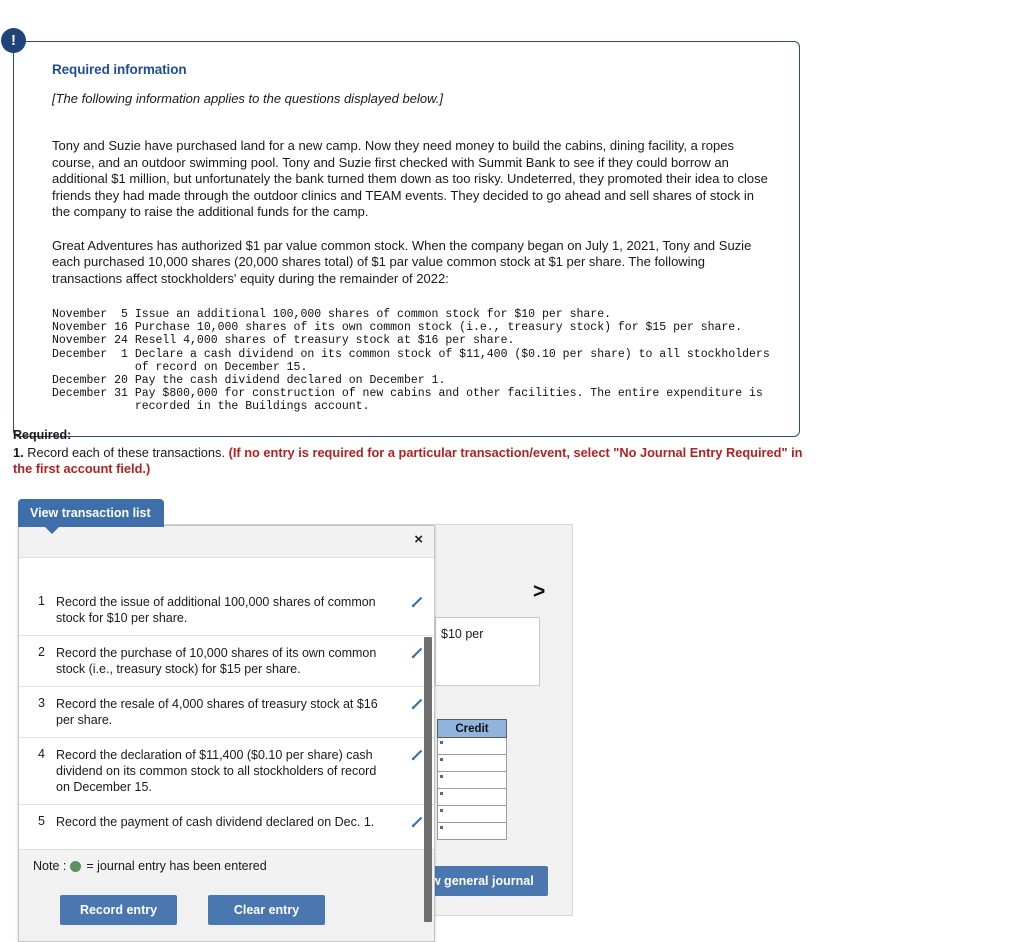 The width and height of the screenshot is (1024, 942). I want to click on required-item-number: 1., so click(18, 452).